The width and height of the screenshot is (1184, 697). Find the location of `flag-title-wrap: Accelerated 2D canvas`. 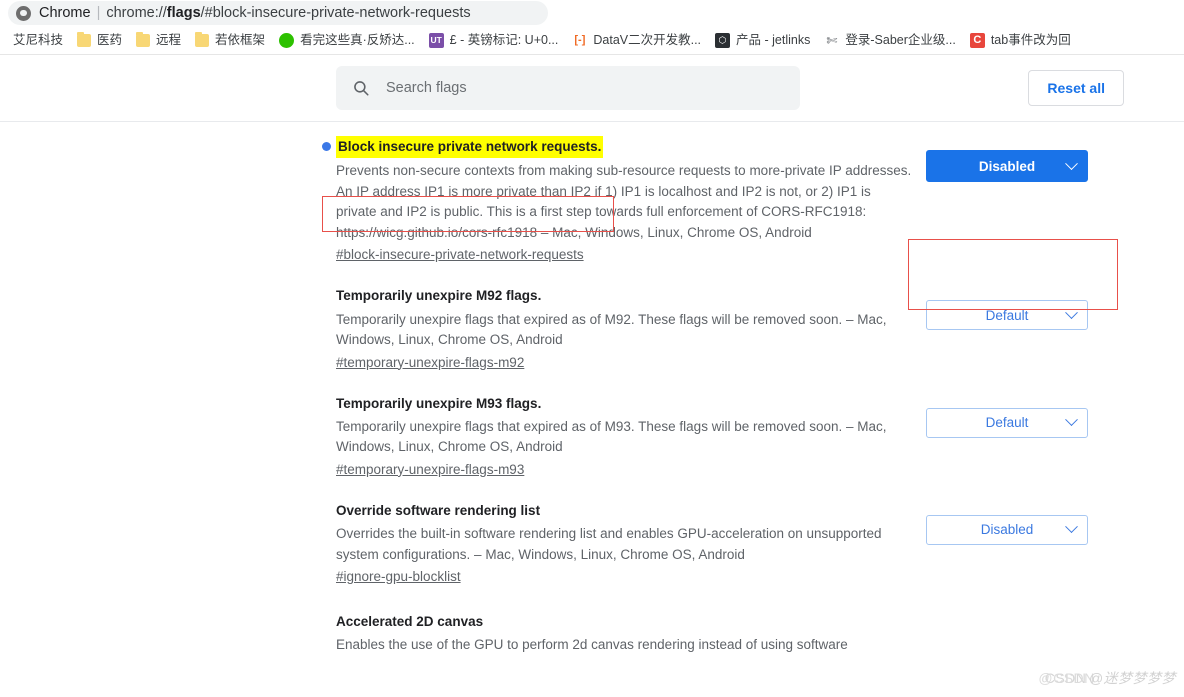

flag-title-wrap: Accelerated 2D canvas is located at coordinates (629, 622).